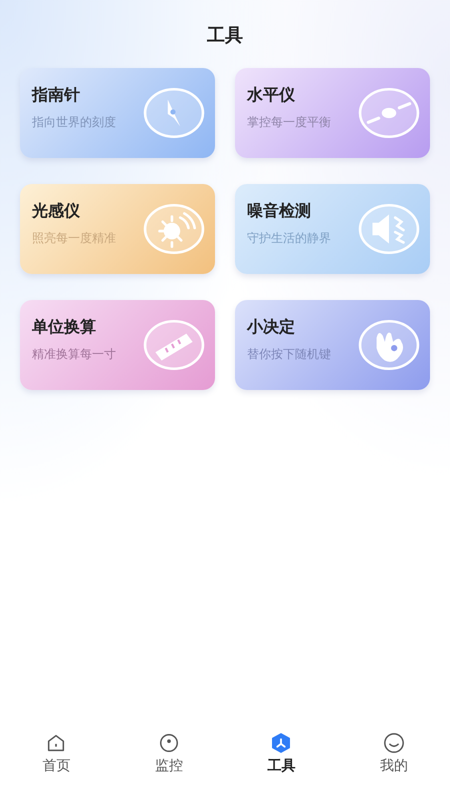 The height and width of the screenshot is (800, 450). I want to click on sun-icon, so click(174, 229).